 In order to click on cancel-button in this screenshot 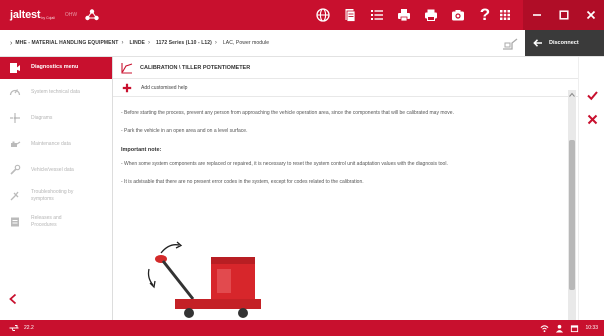, I will do `click(591, 119)`.